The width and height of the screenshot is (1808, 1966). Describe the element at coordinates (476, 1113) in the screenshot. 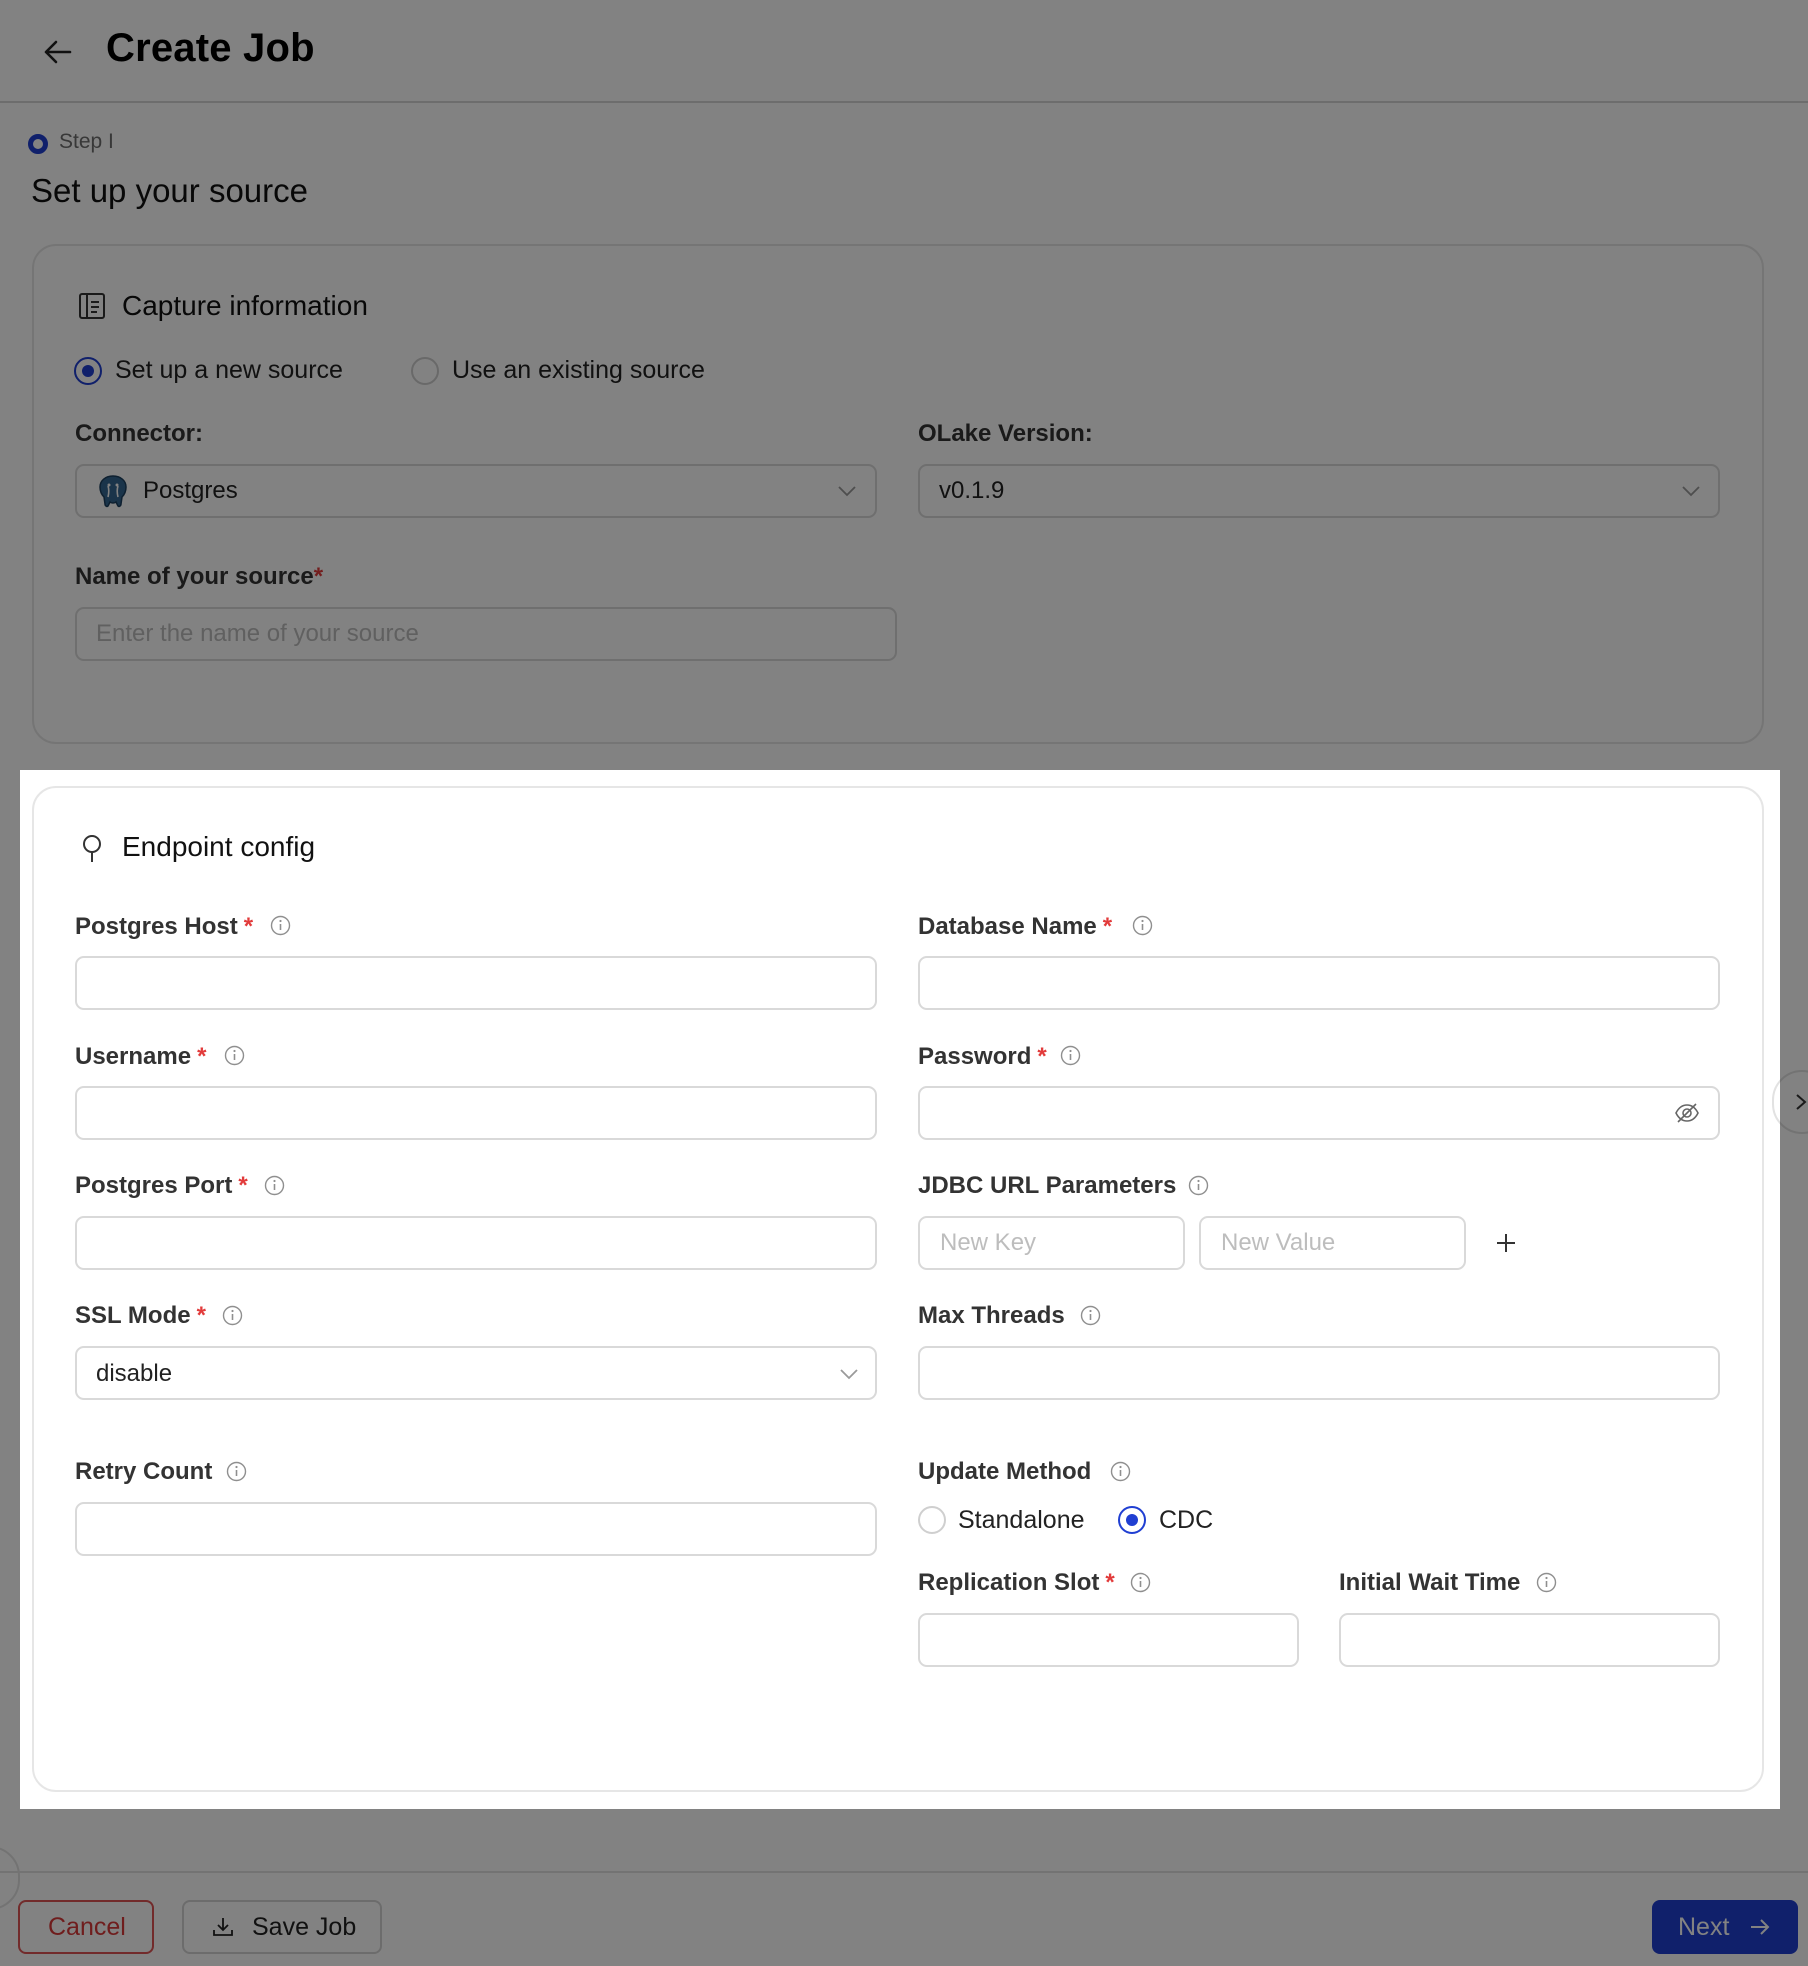

I see `username-input` at that location.